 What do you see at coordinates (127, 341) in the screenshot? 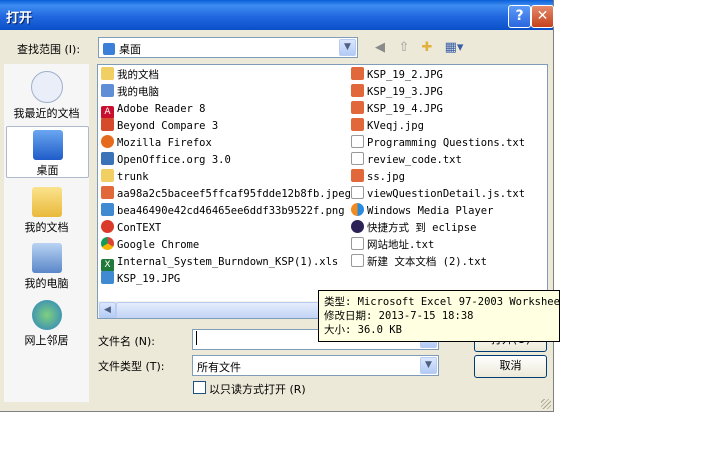
I see `filename-label: 文件名 (N):` at bounding box center [127, 341].